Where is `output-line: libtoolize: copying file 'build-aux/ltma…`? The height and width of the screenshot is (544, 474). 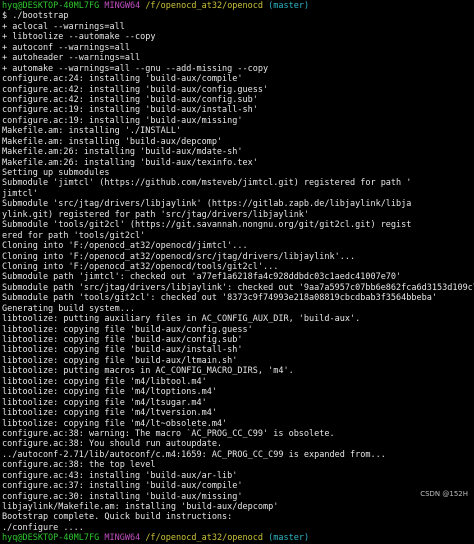
output-line: libtoolize: copying file 'build-aux/ltma… is located at coordinates (120, 360).